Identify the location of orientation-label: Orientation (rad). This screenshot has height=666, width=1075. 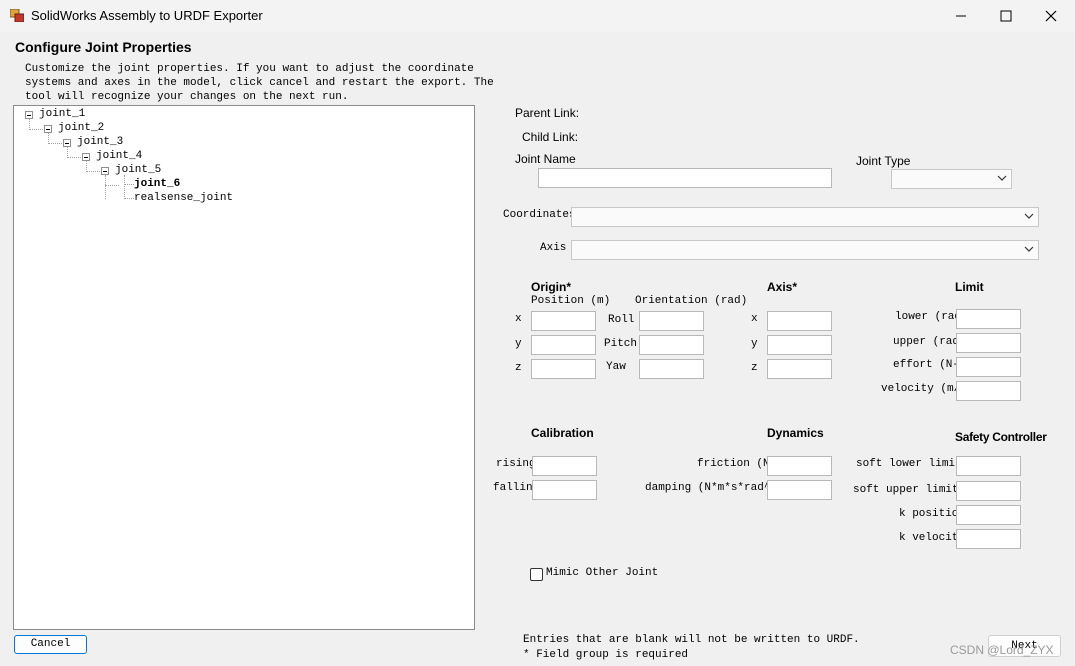
(691, 301).